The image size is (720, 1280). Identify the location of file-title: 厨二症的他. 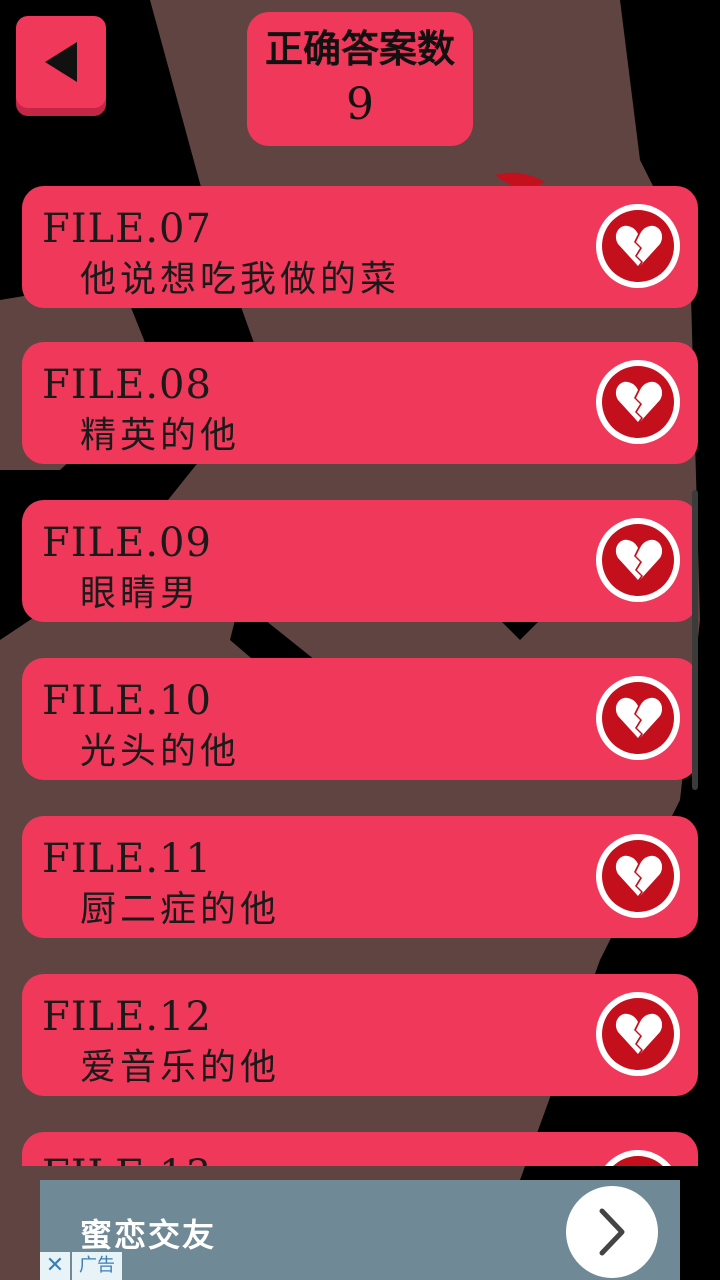
(180, 909).